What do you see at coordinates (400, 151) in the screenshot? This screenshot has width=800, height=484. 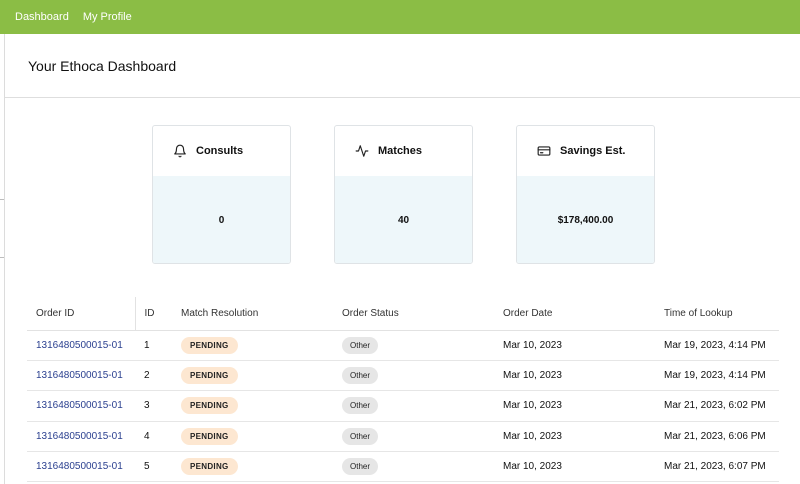 I see `card-title: Matches` at bounding box center [400, 151].